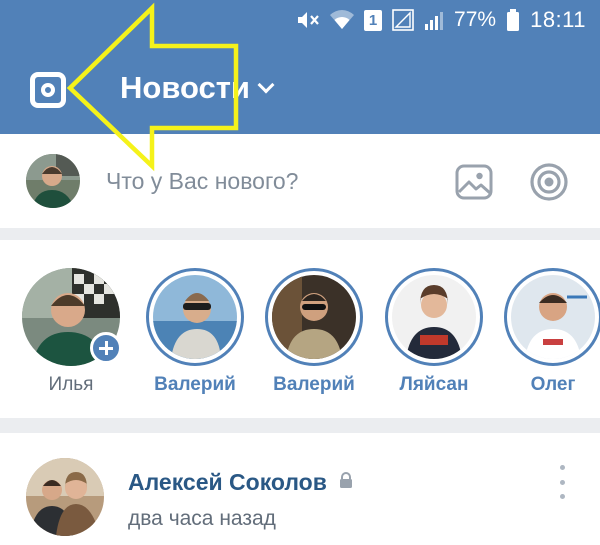  I want to click on battery-icon, so click(513, 20).